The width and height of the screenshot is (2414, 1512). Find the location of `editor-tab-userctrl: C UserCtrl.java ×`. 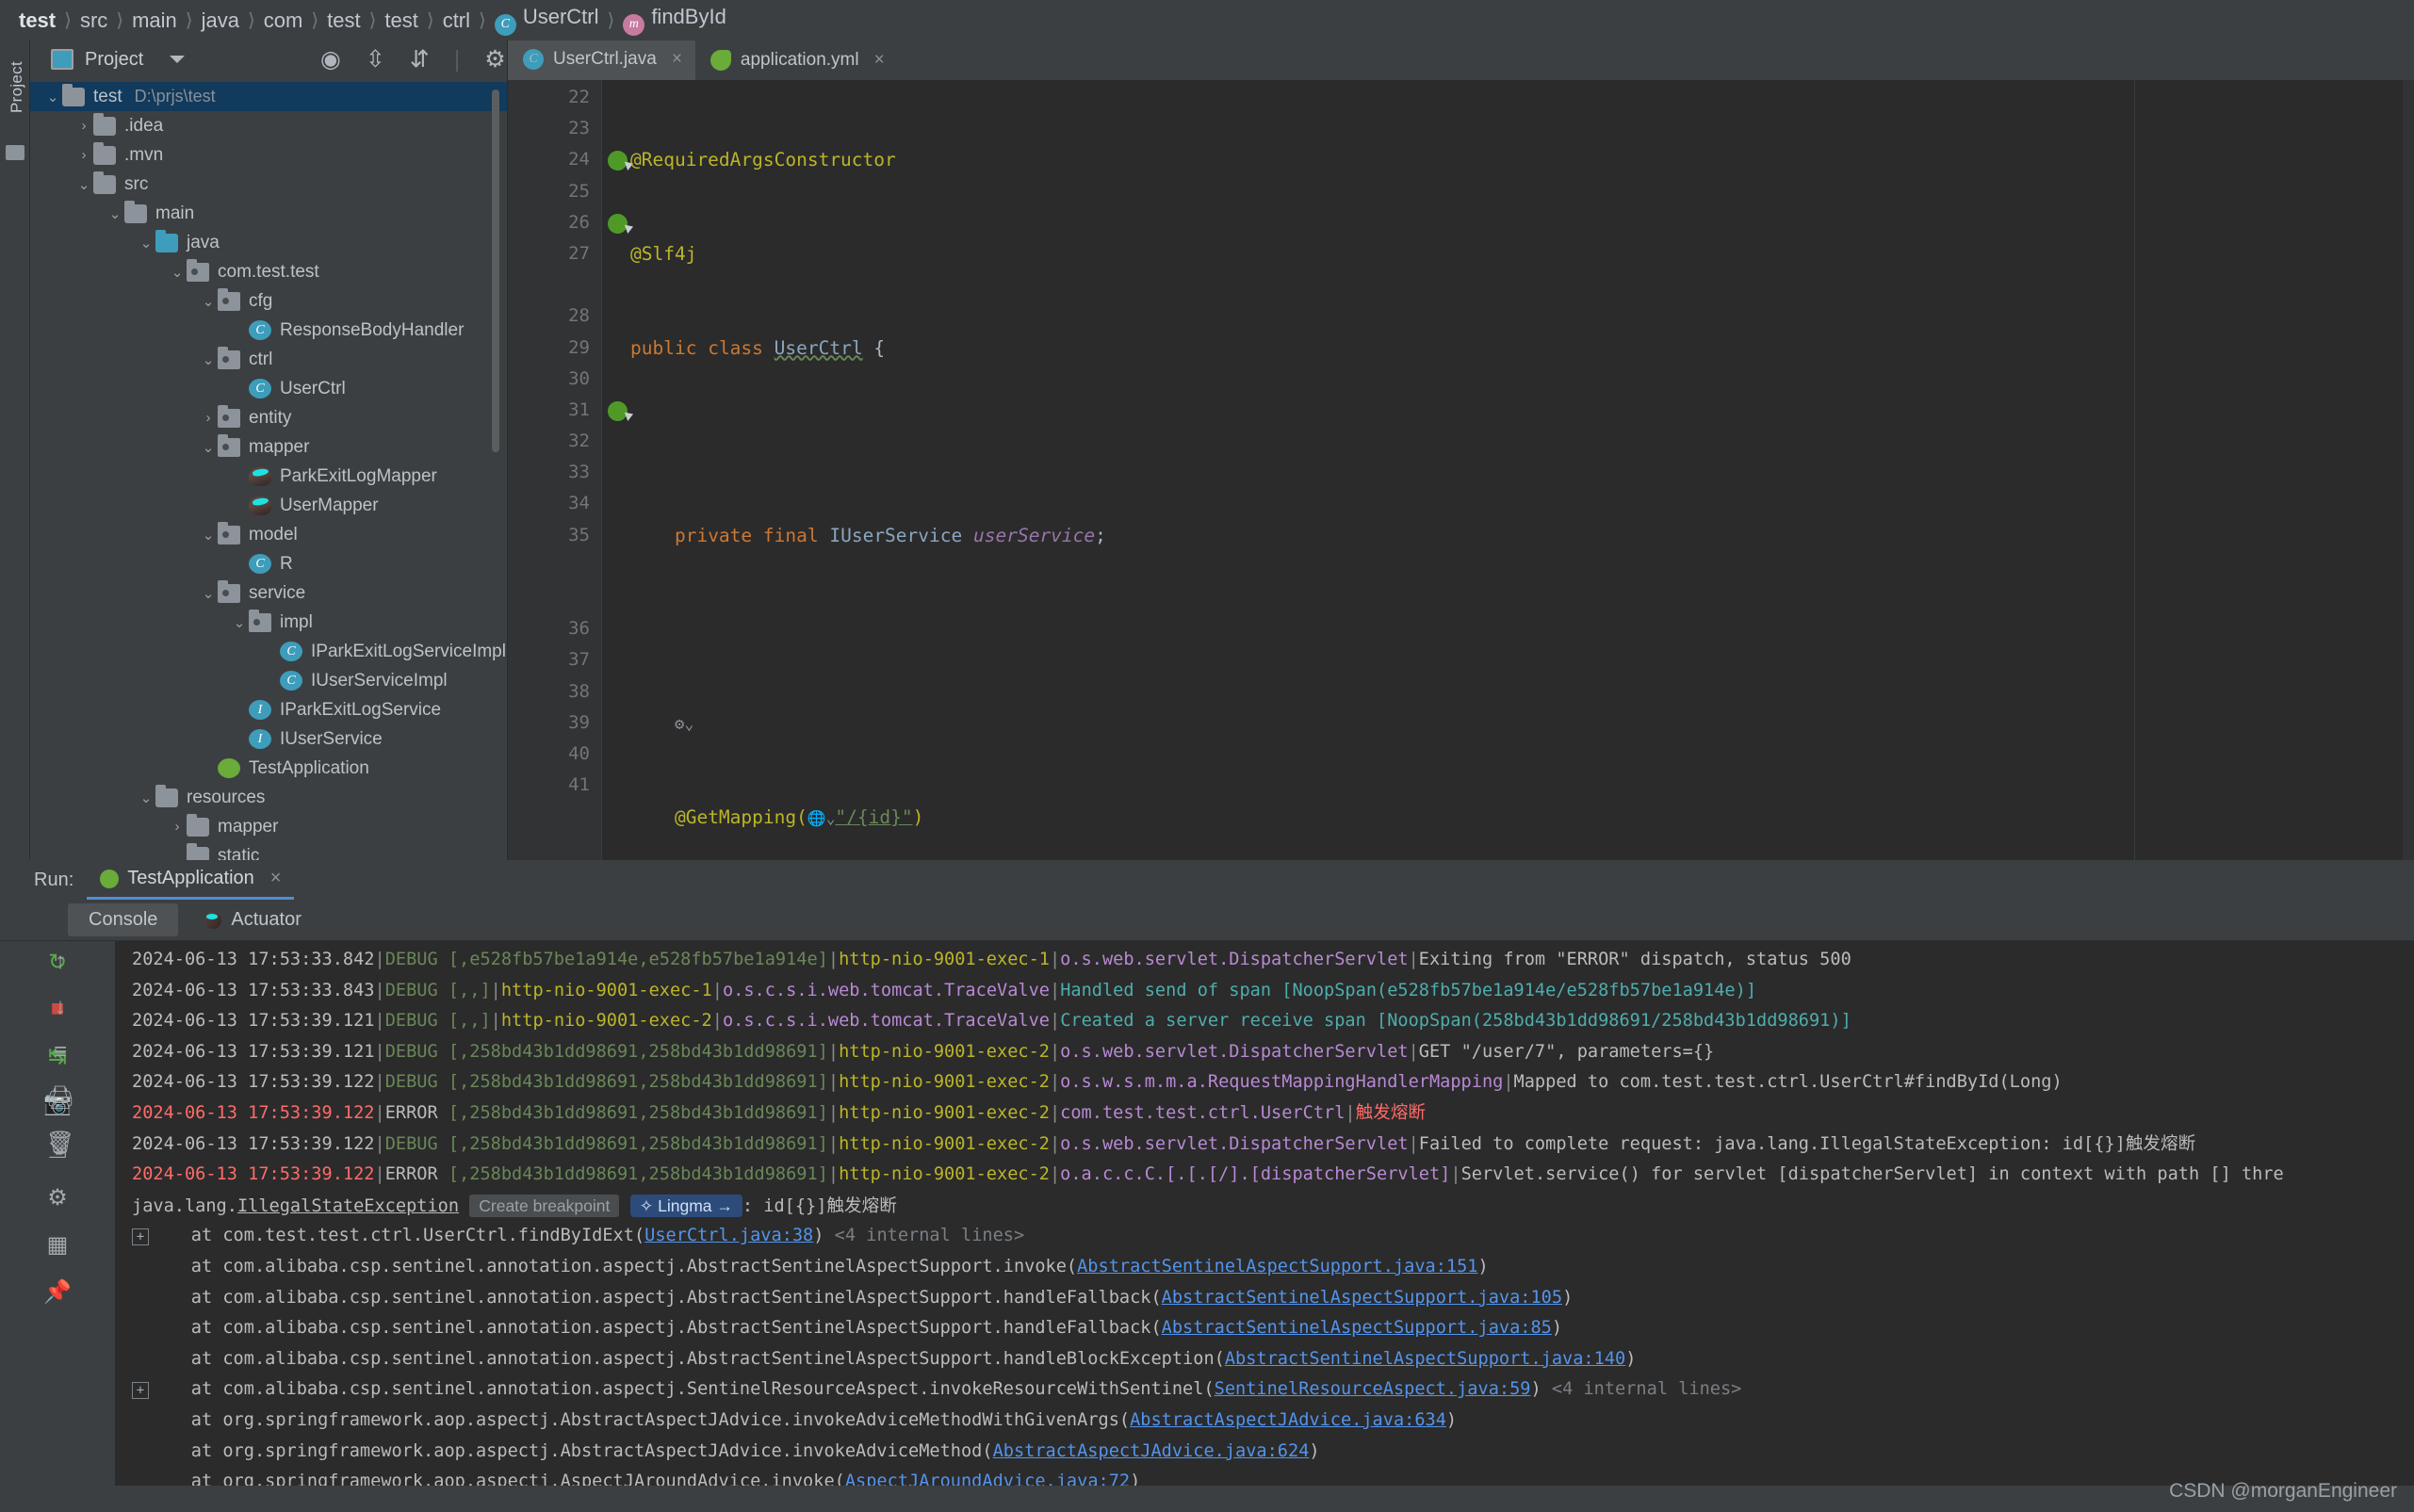

editor-tab-userctrl: C UserCtrl.java × is located at coordinates (601, 61).